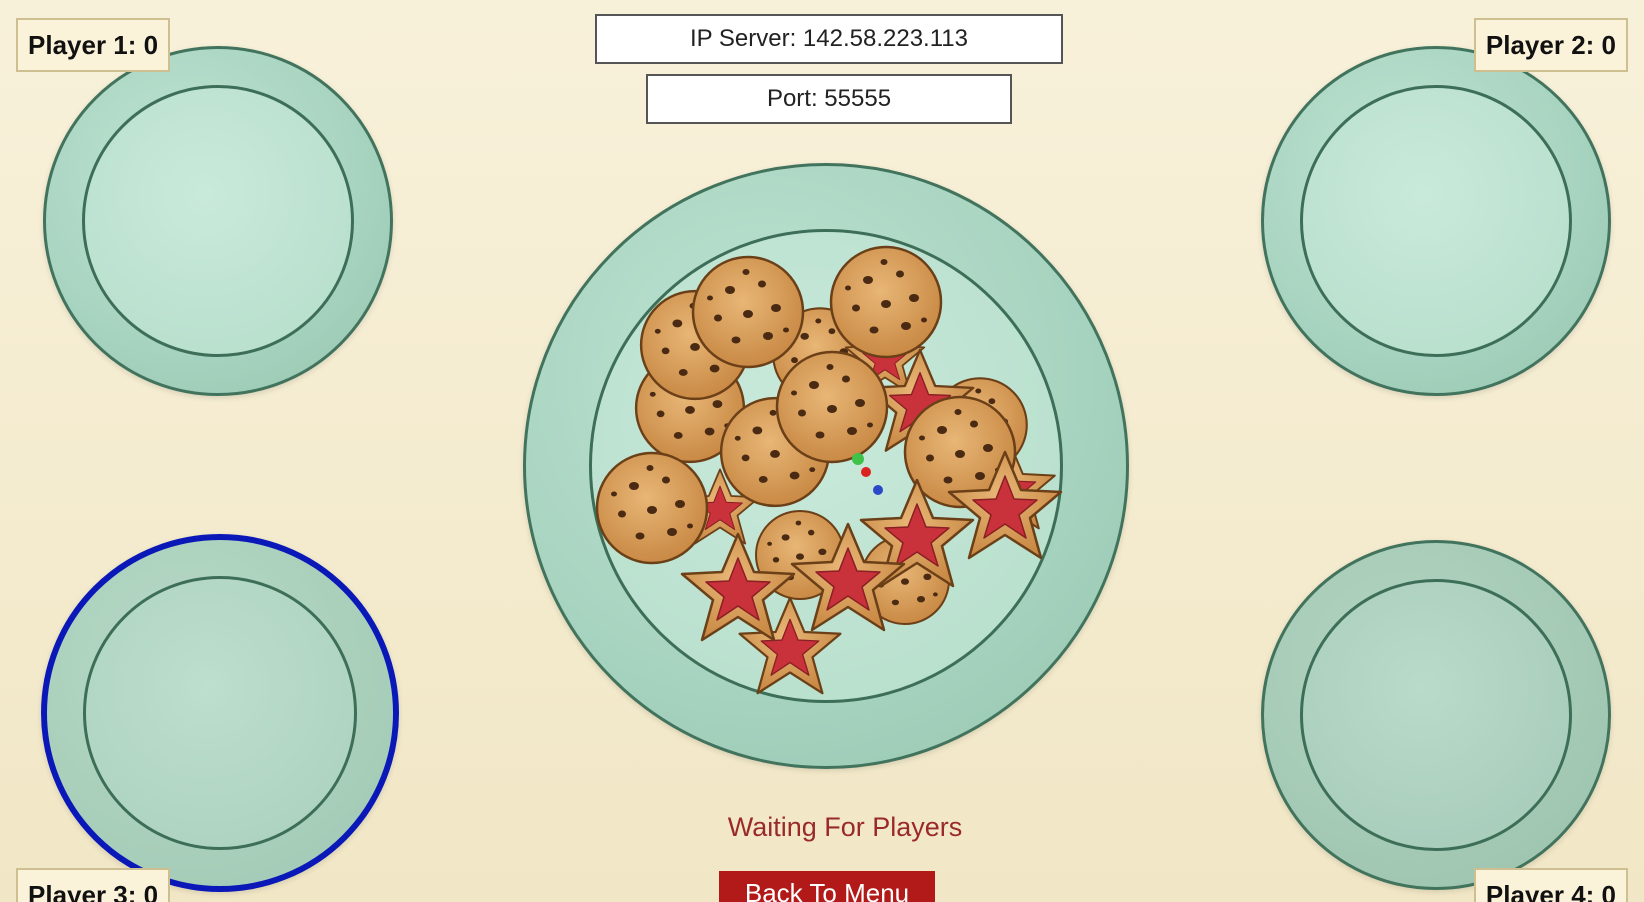 This screenshot has width=1644, height=902. I want to click on player-2-plate, so click(1436, 221).